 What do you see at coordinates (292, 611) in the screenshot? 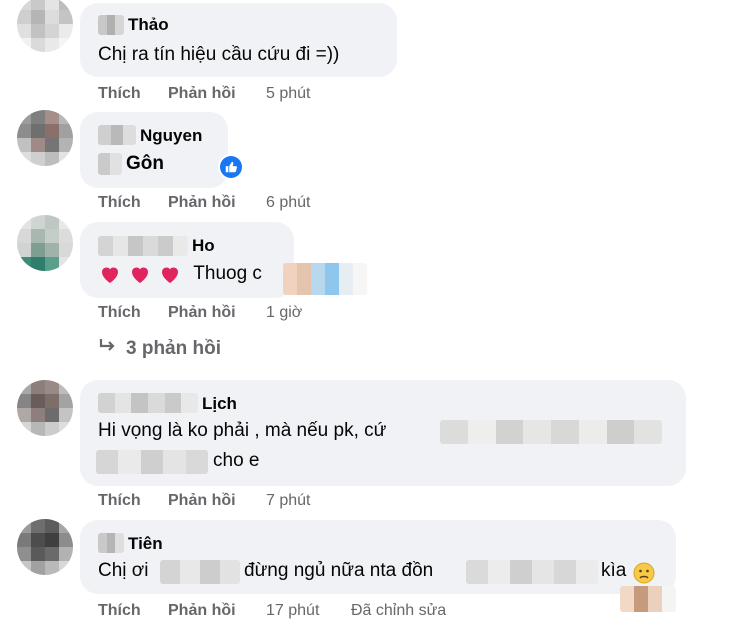
I see `timestamp: 17 phút` at bounding box center [292, 611].